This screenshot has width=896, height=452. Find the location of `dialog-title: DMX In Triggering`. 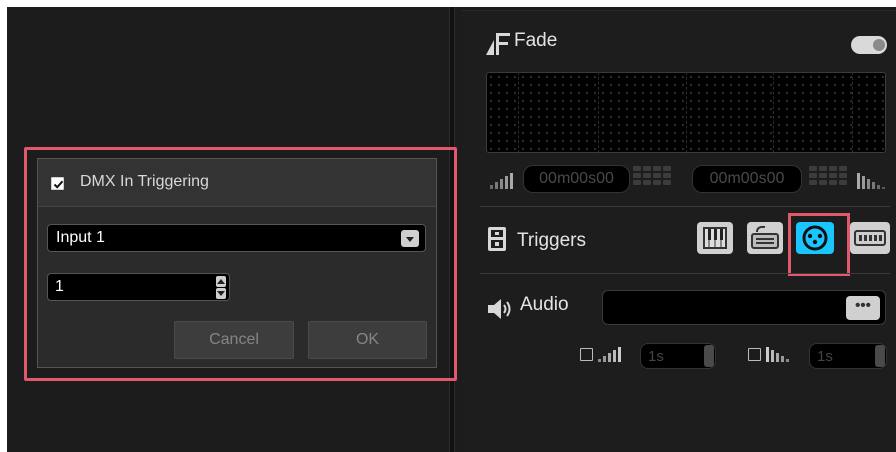

dialog-title: DMX In Triggering is located at coordinates (144, 181).